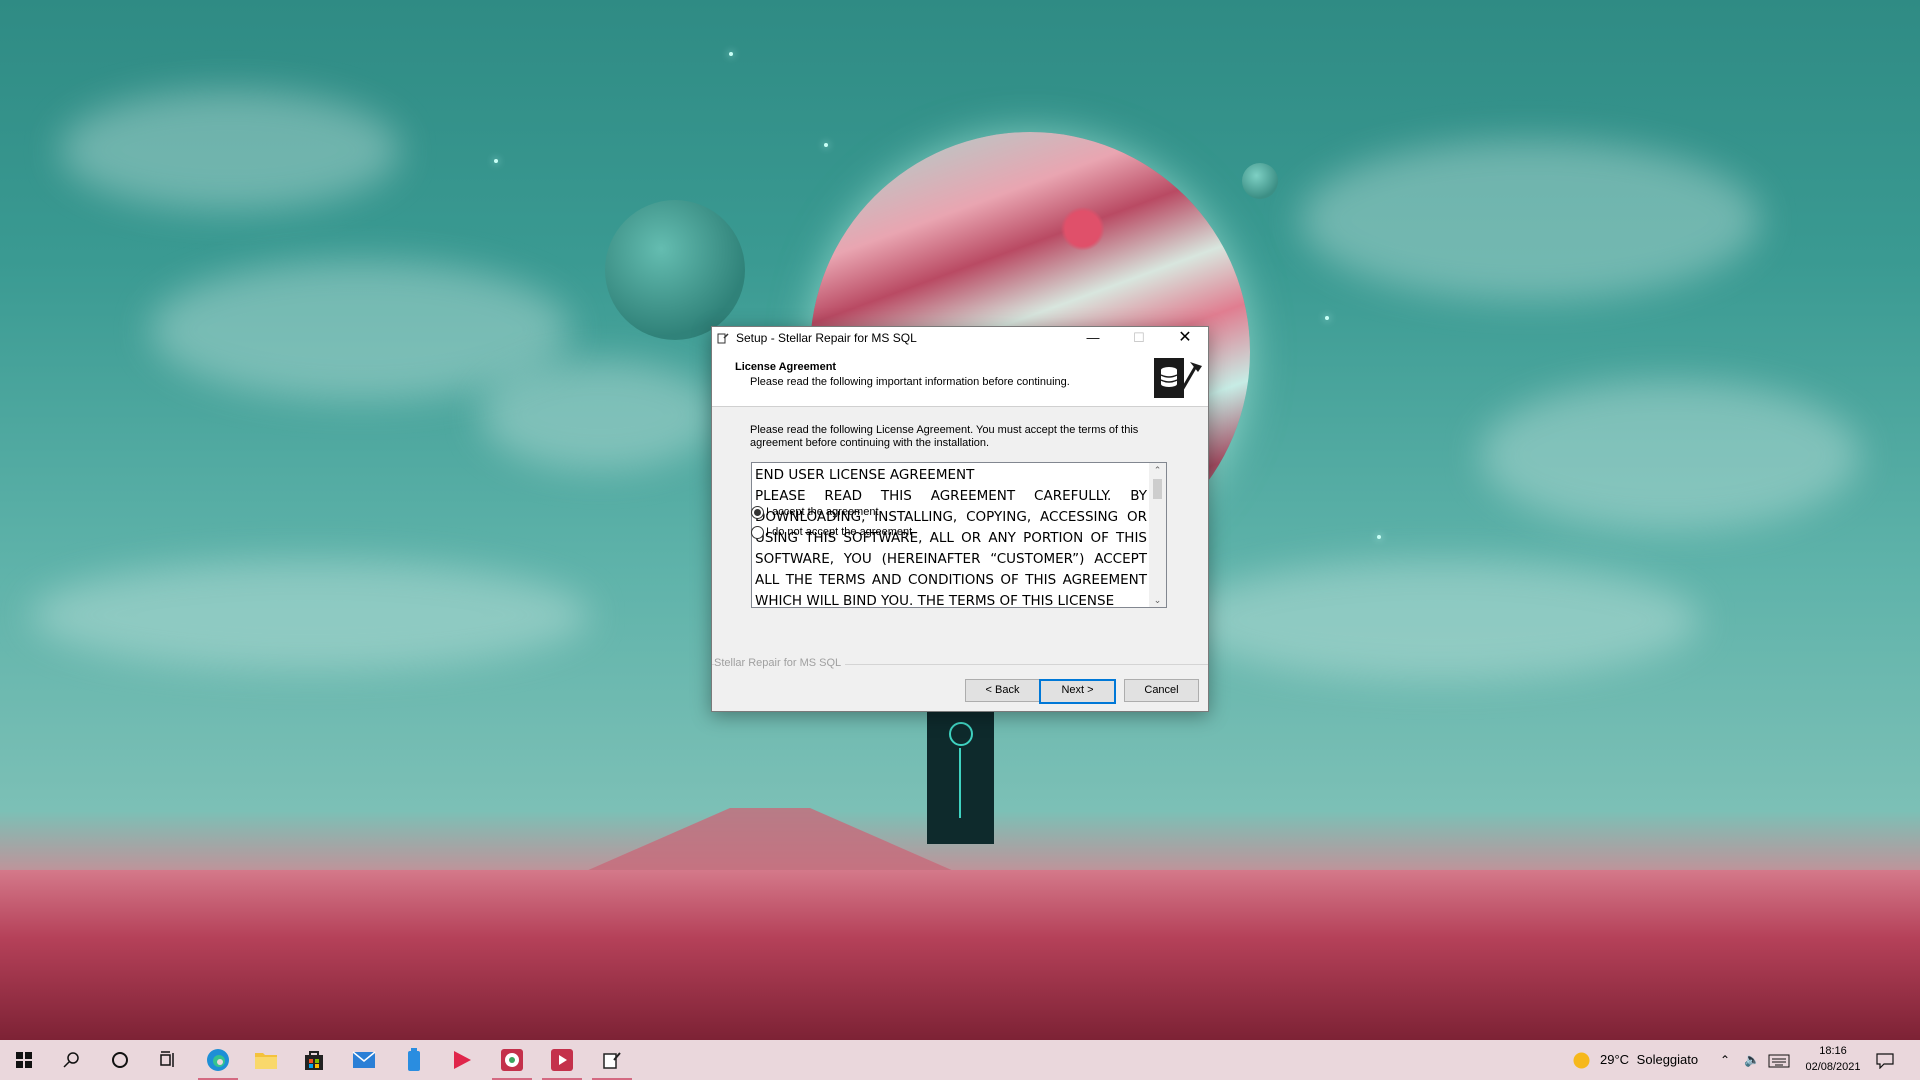 This screenshot has height=1080, width=1920. I want to click on video-app-icon, so click(562, 1060).